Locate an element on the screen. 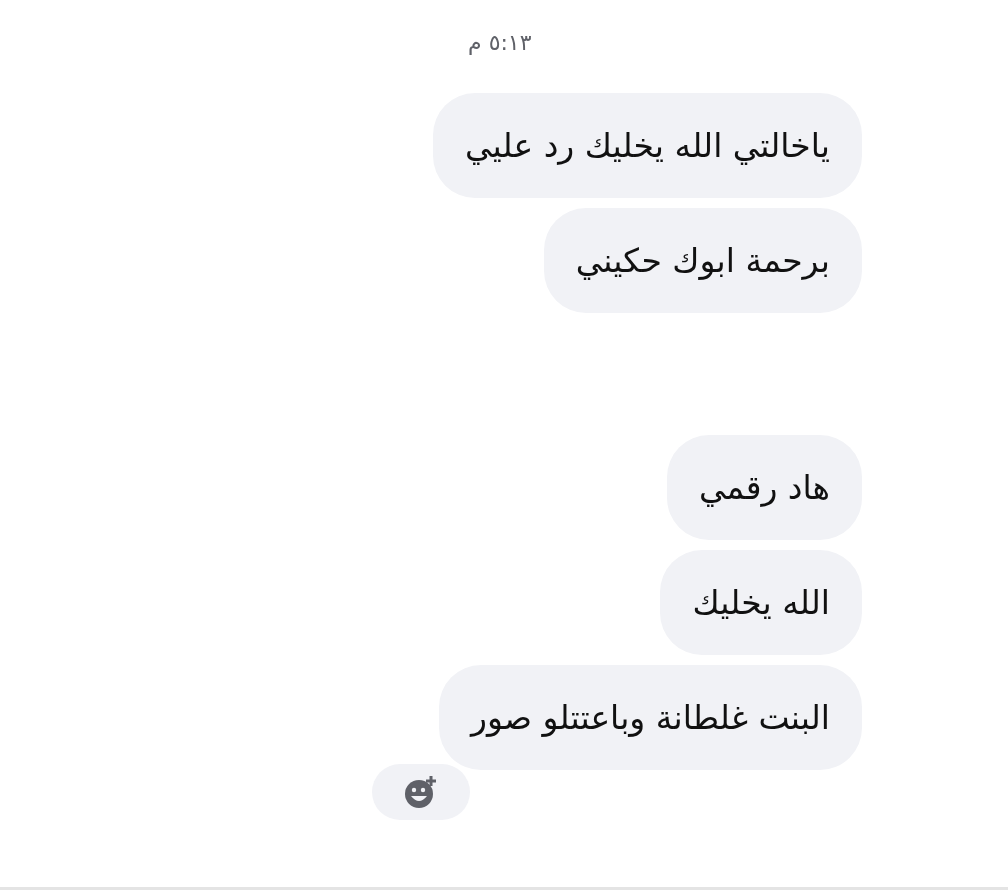 The image size is (1008, 890). message-bubble: ياخالتي الله يخليك رد عليي is located at coordinates (647, 145).